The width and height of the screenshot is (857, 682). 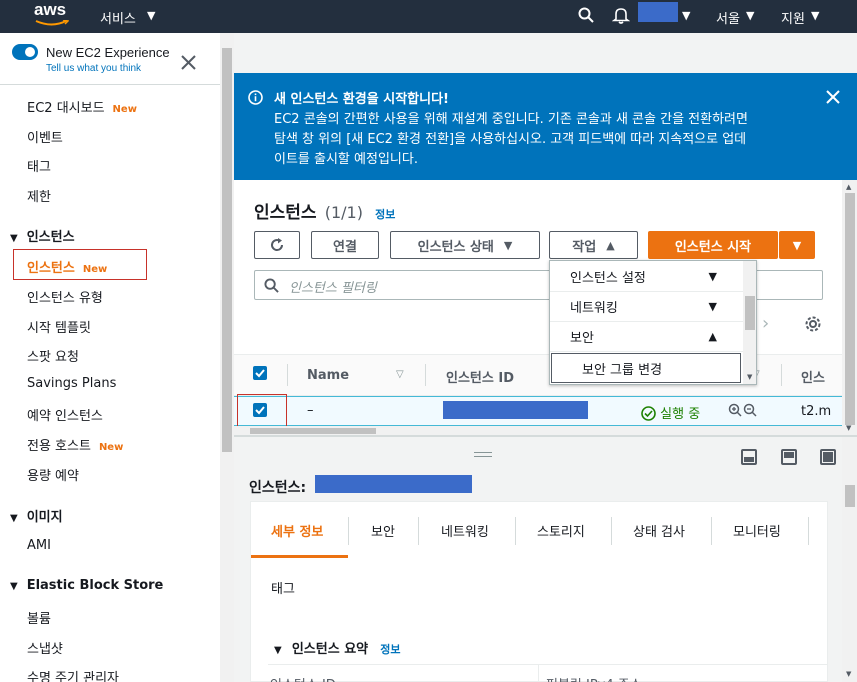 I want to click on new-badge: New, so click(x=124, y=109).